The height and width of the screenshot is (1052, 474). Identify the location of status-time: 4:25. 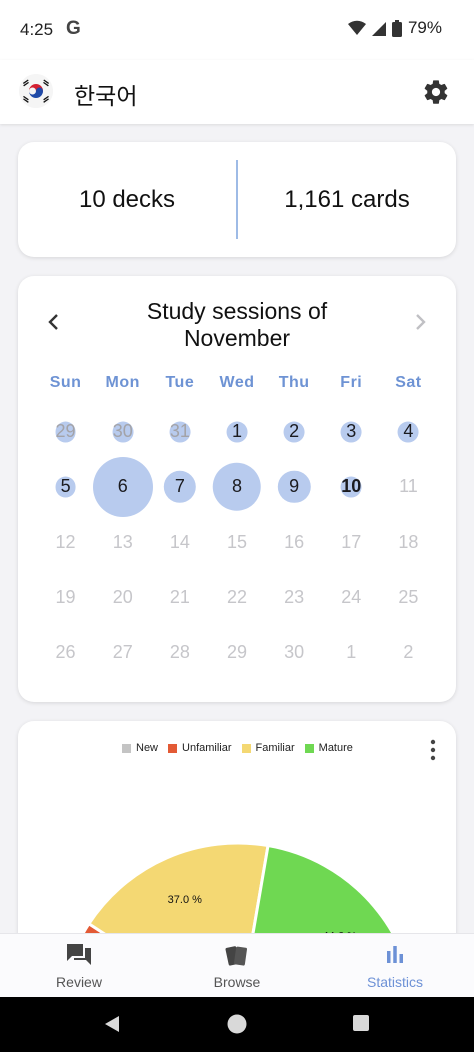
(37, 29).